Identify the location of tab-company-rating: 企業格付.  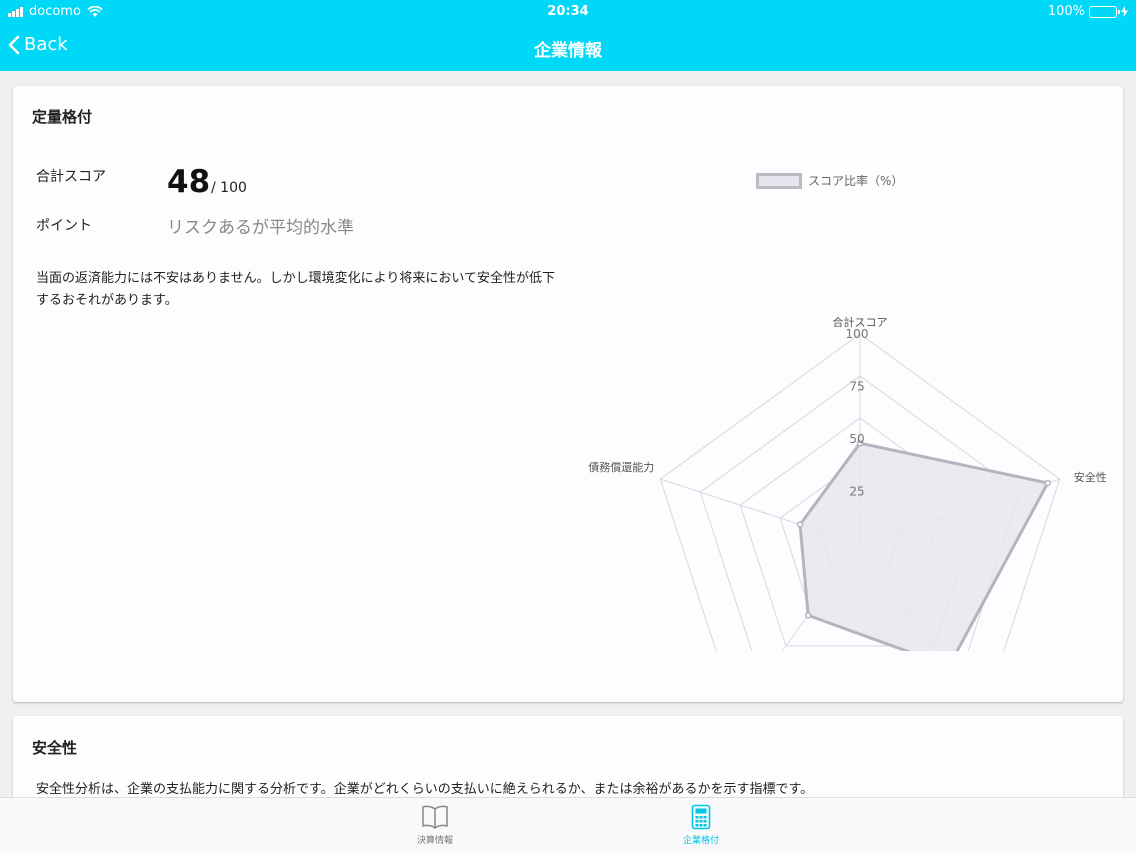
(701, 825).